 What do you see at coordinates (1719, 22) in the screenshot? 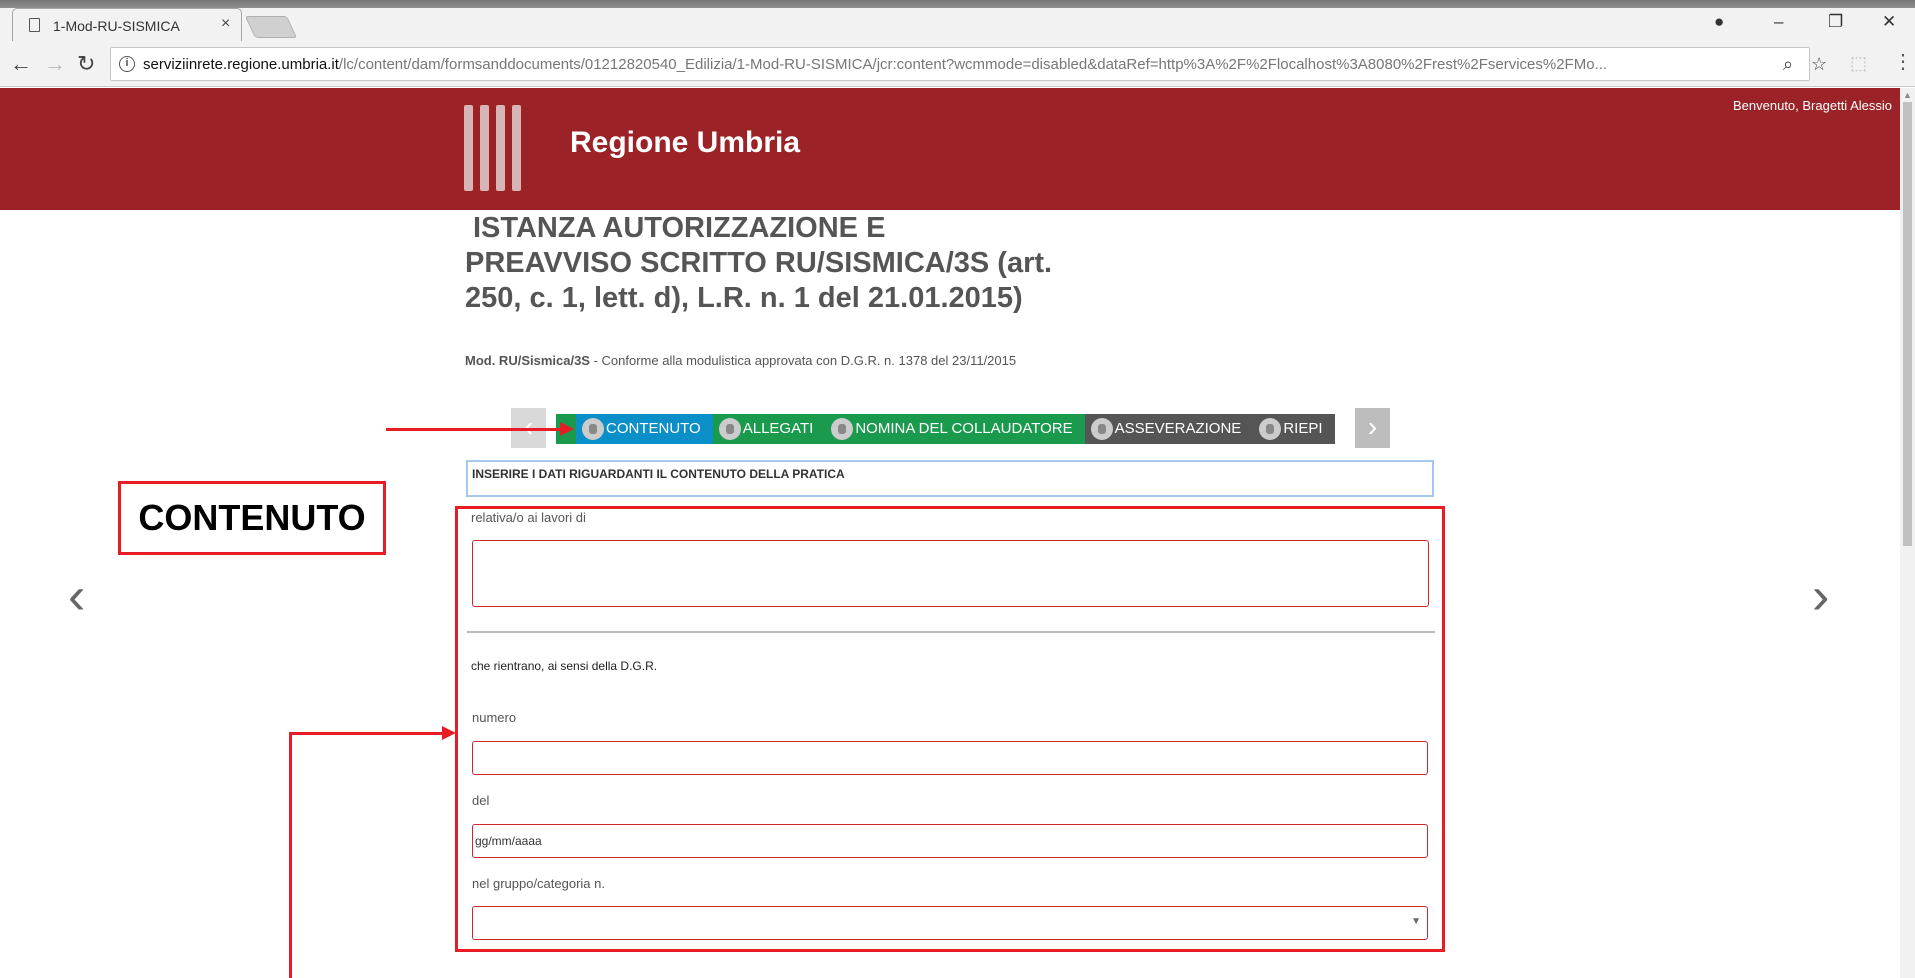
I see `profile-icon: ●` at bounding box center [1719, 22].